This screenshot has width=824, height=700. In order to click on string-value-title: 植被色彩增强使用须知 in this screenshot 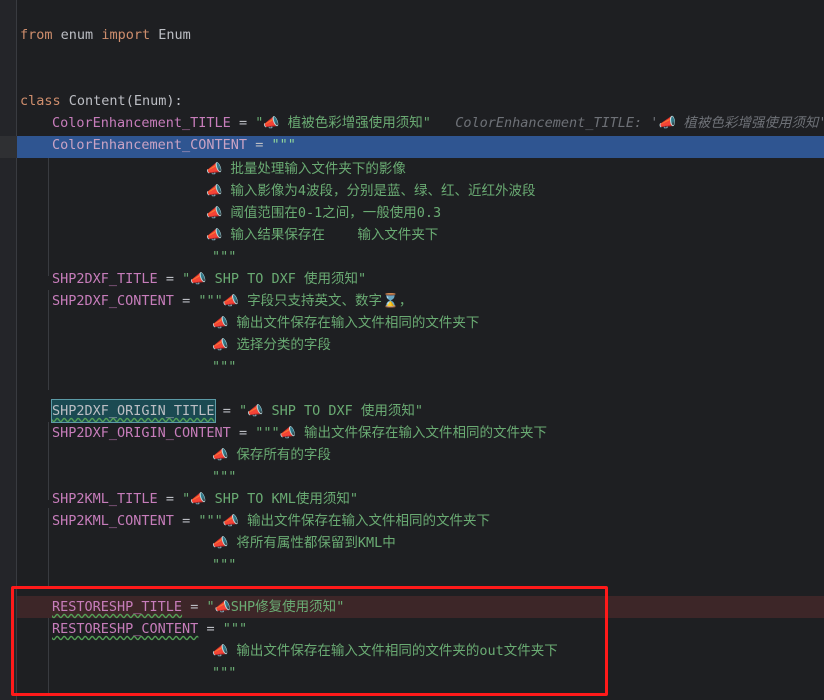, I will do `click(355, 123)`.